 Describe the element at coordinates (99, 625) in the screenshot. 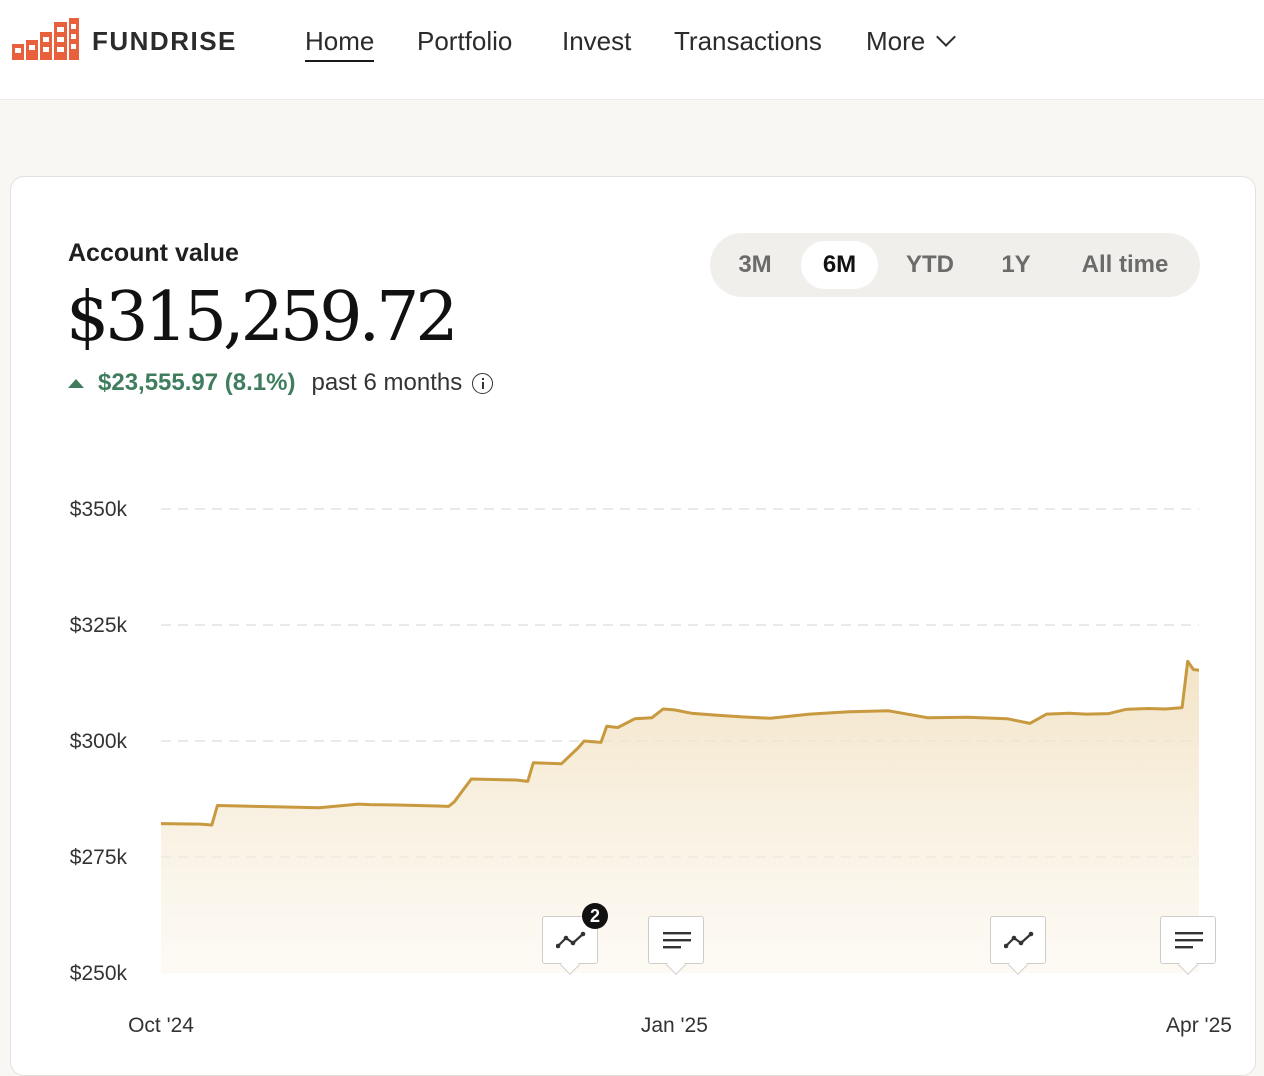

I see `y-axis-tick-label: $325k` at that location.